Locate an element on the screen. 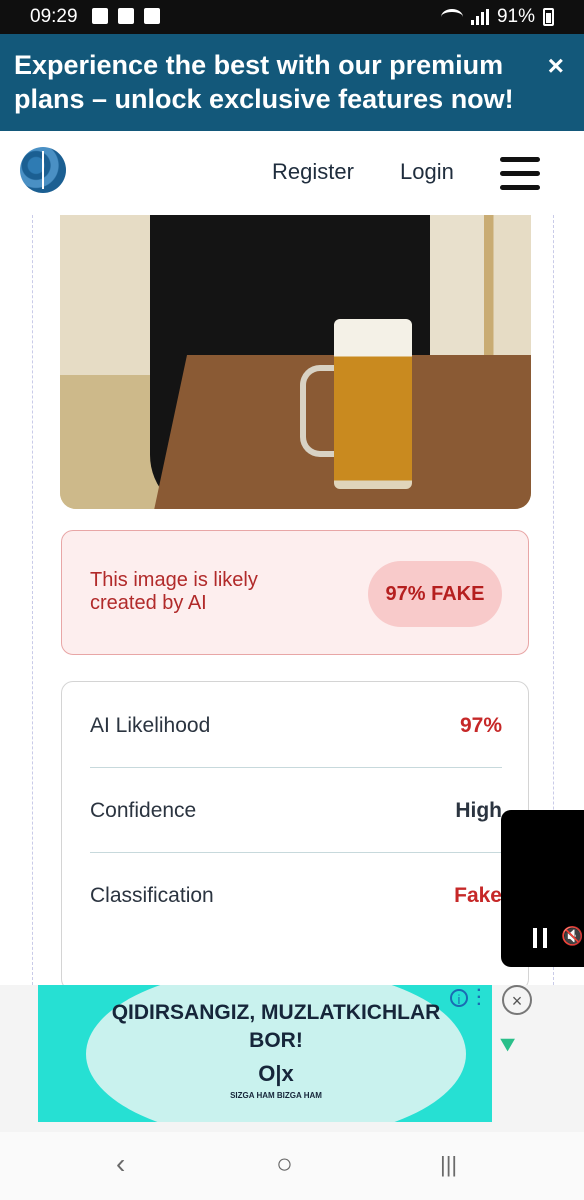 The width and height of the screenshot is (584, 1200). home-button: ○ is located at coordinates (284, 1164).